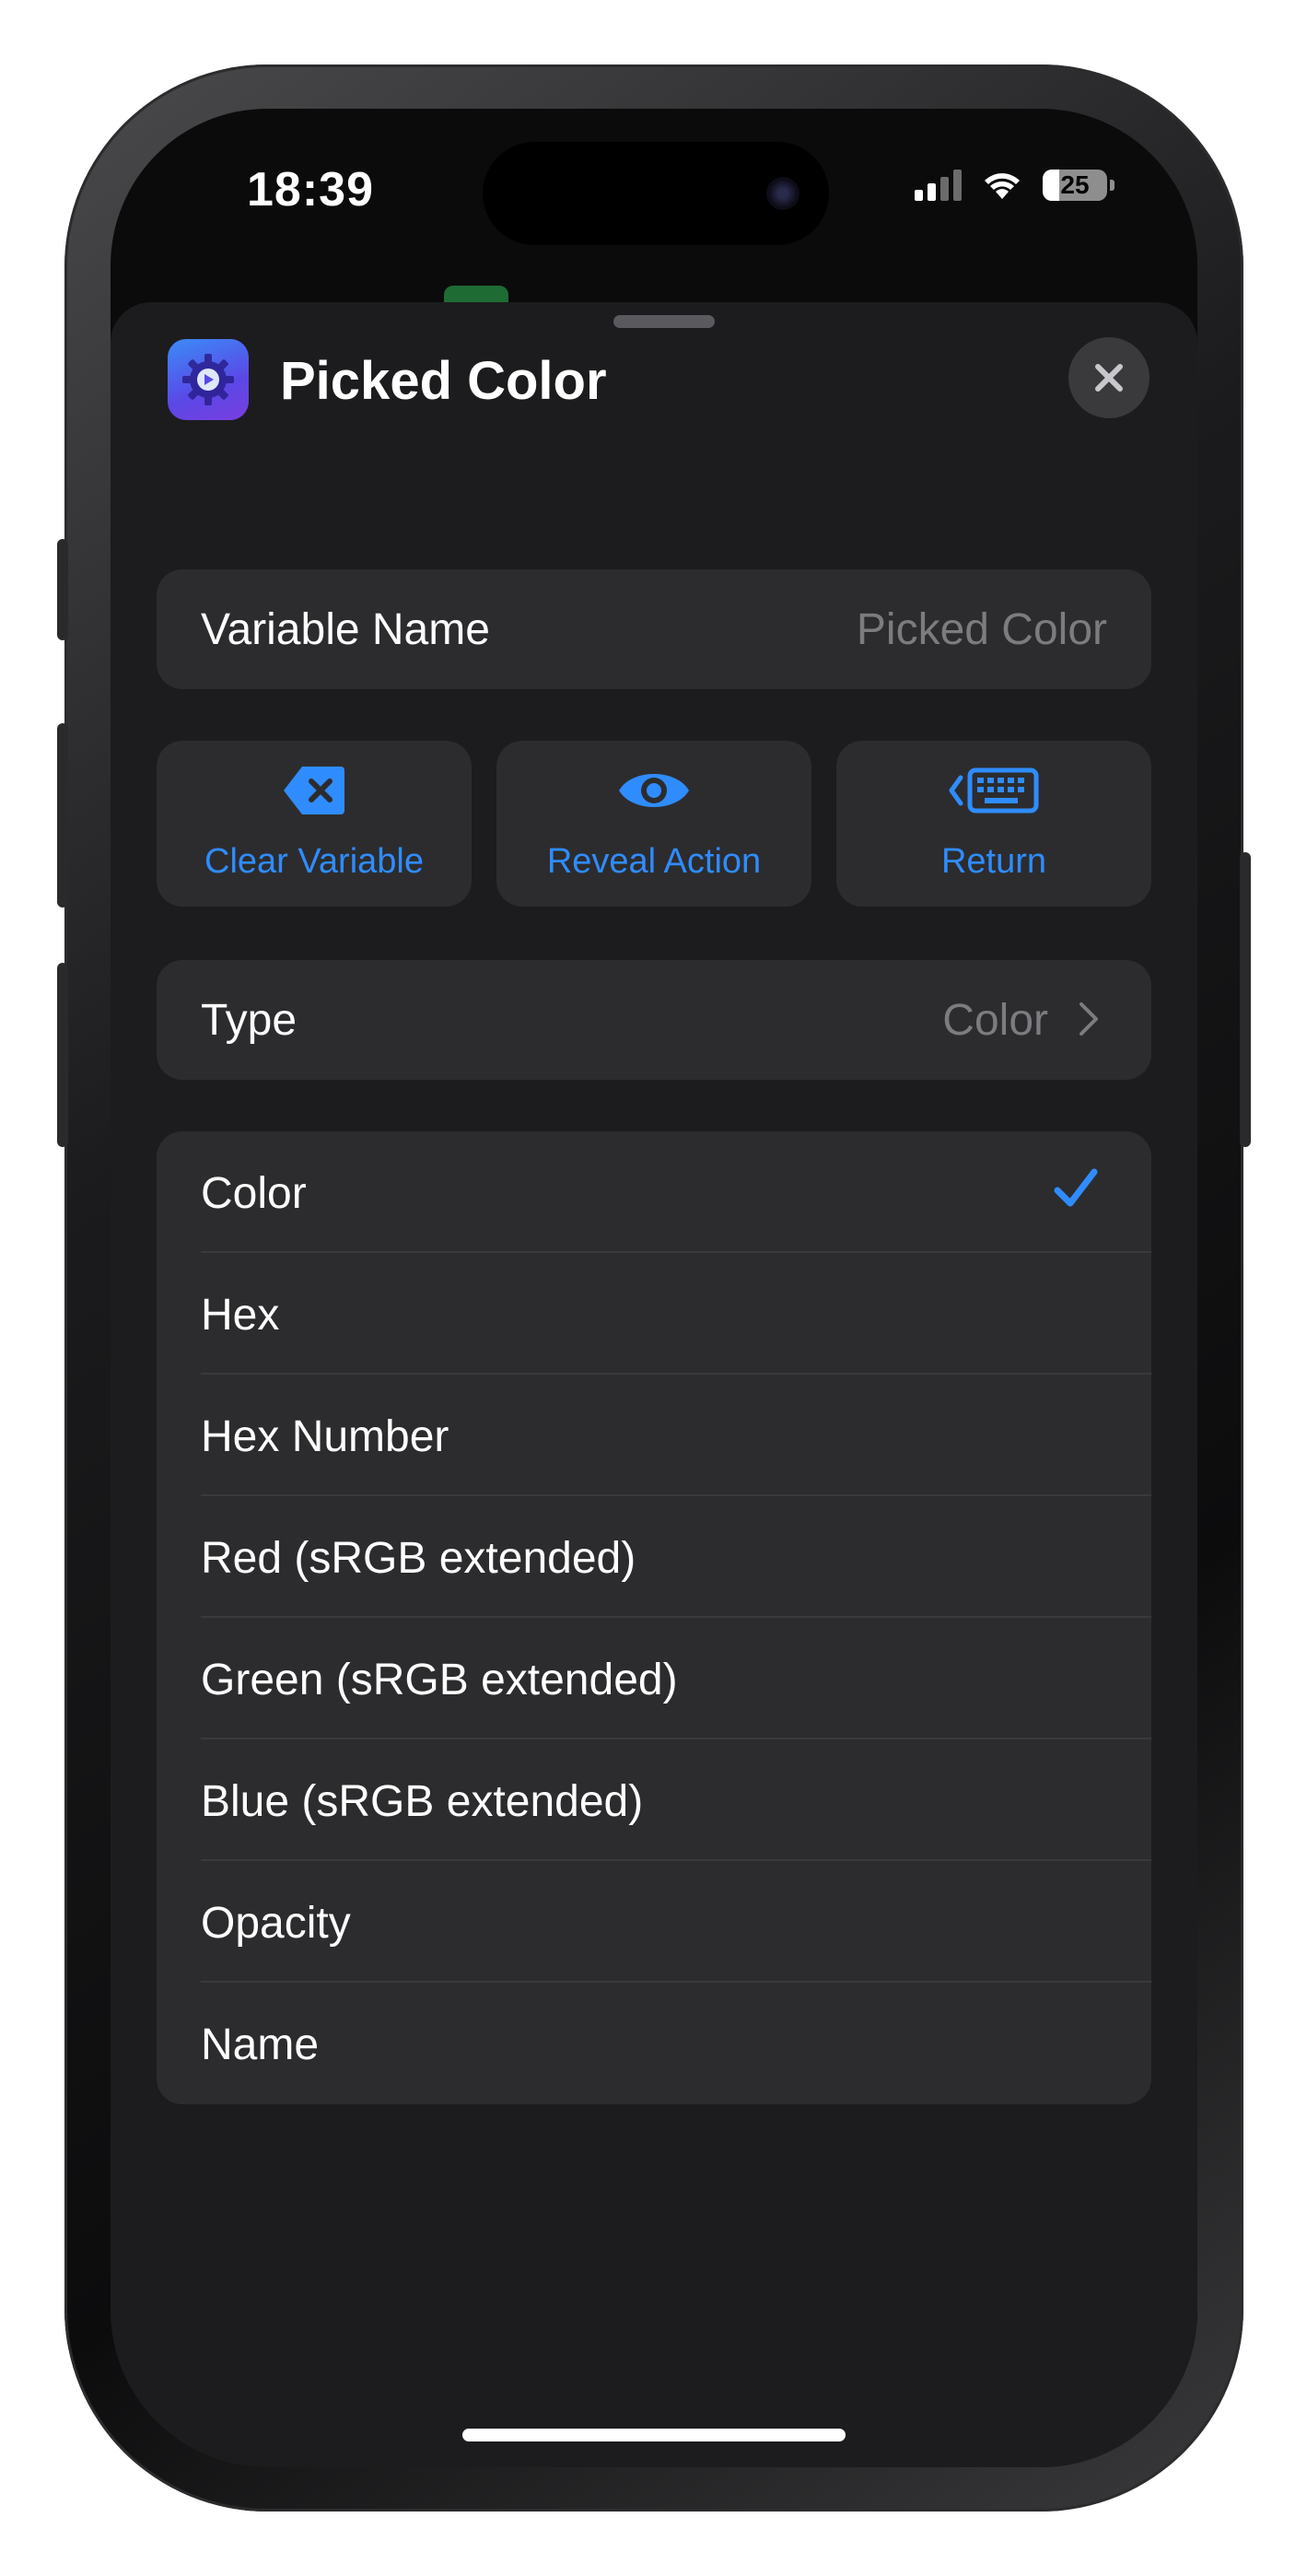  Describe the element at coordinates (209, 379) in the screenshot. I see `shortcuts-gear-icon` at that location.